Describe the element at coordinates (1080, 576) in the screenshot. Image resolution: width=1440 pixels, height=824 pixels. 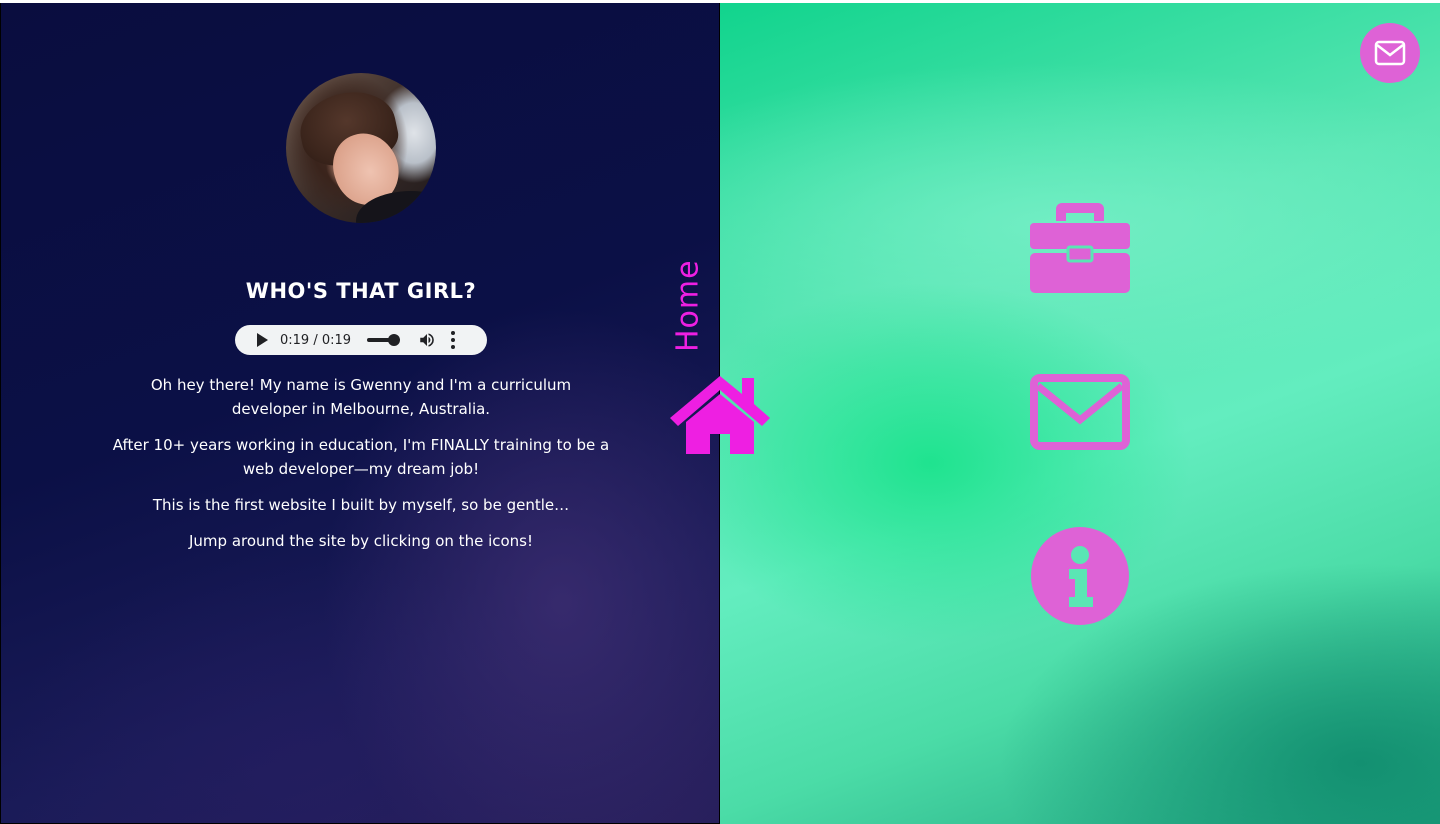
I see `info-icon` at that location.